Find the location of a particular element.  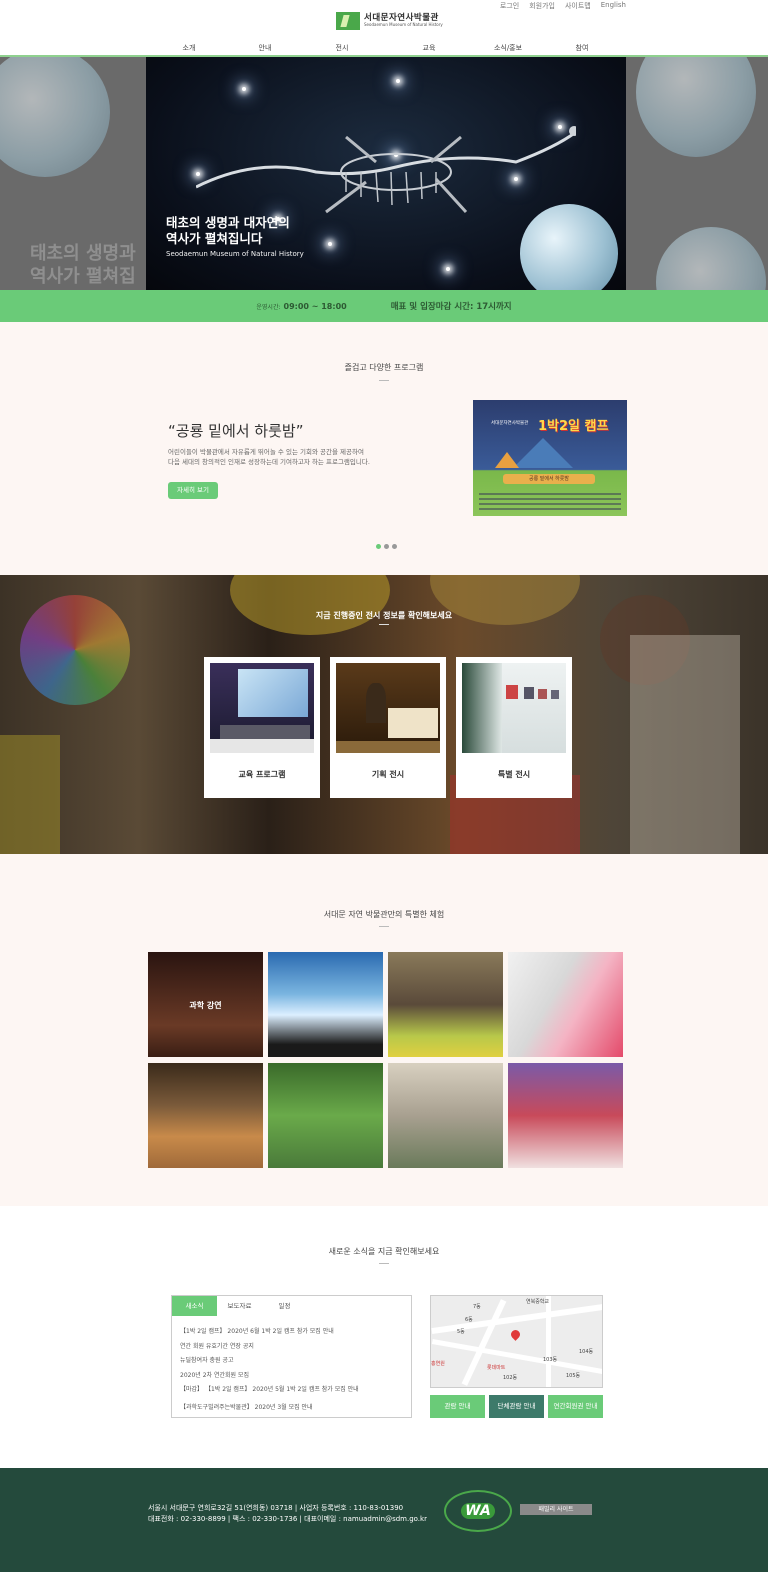

plesiosaur-skeleton is located at coordinates (386, 170).